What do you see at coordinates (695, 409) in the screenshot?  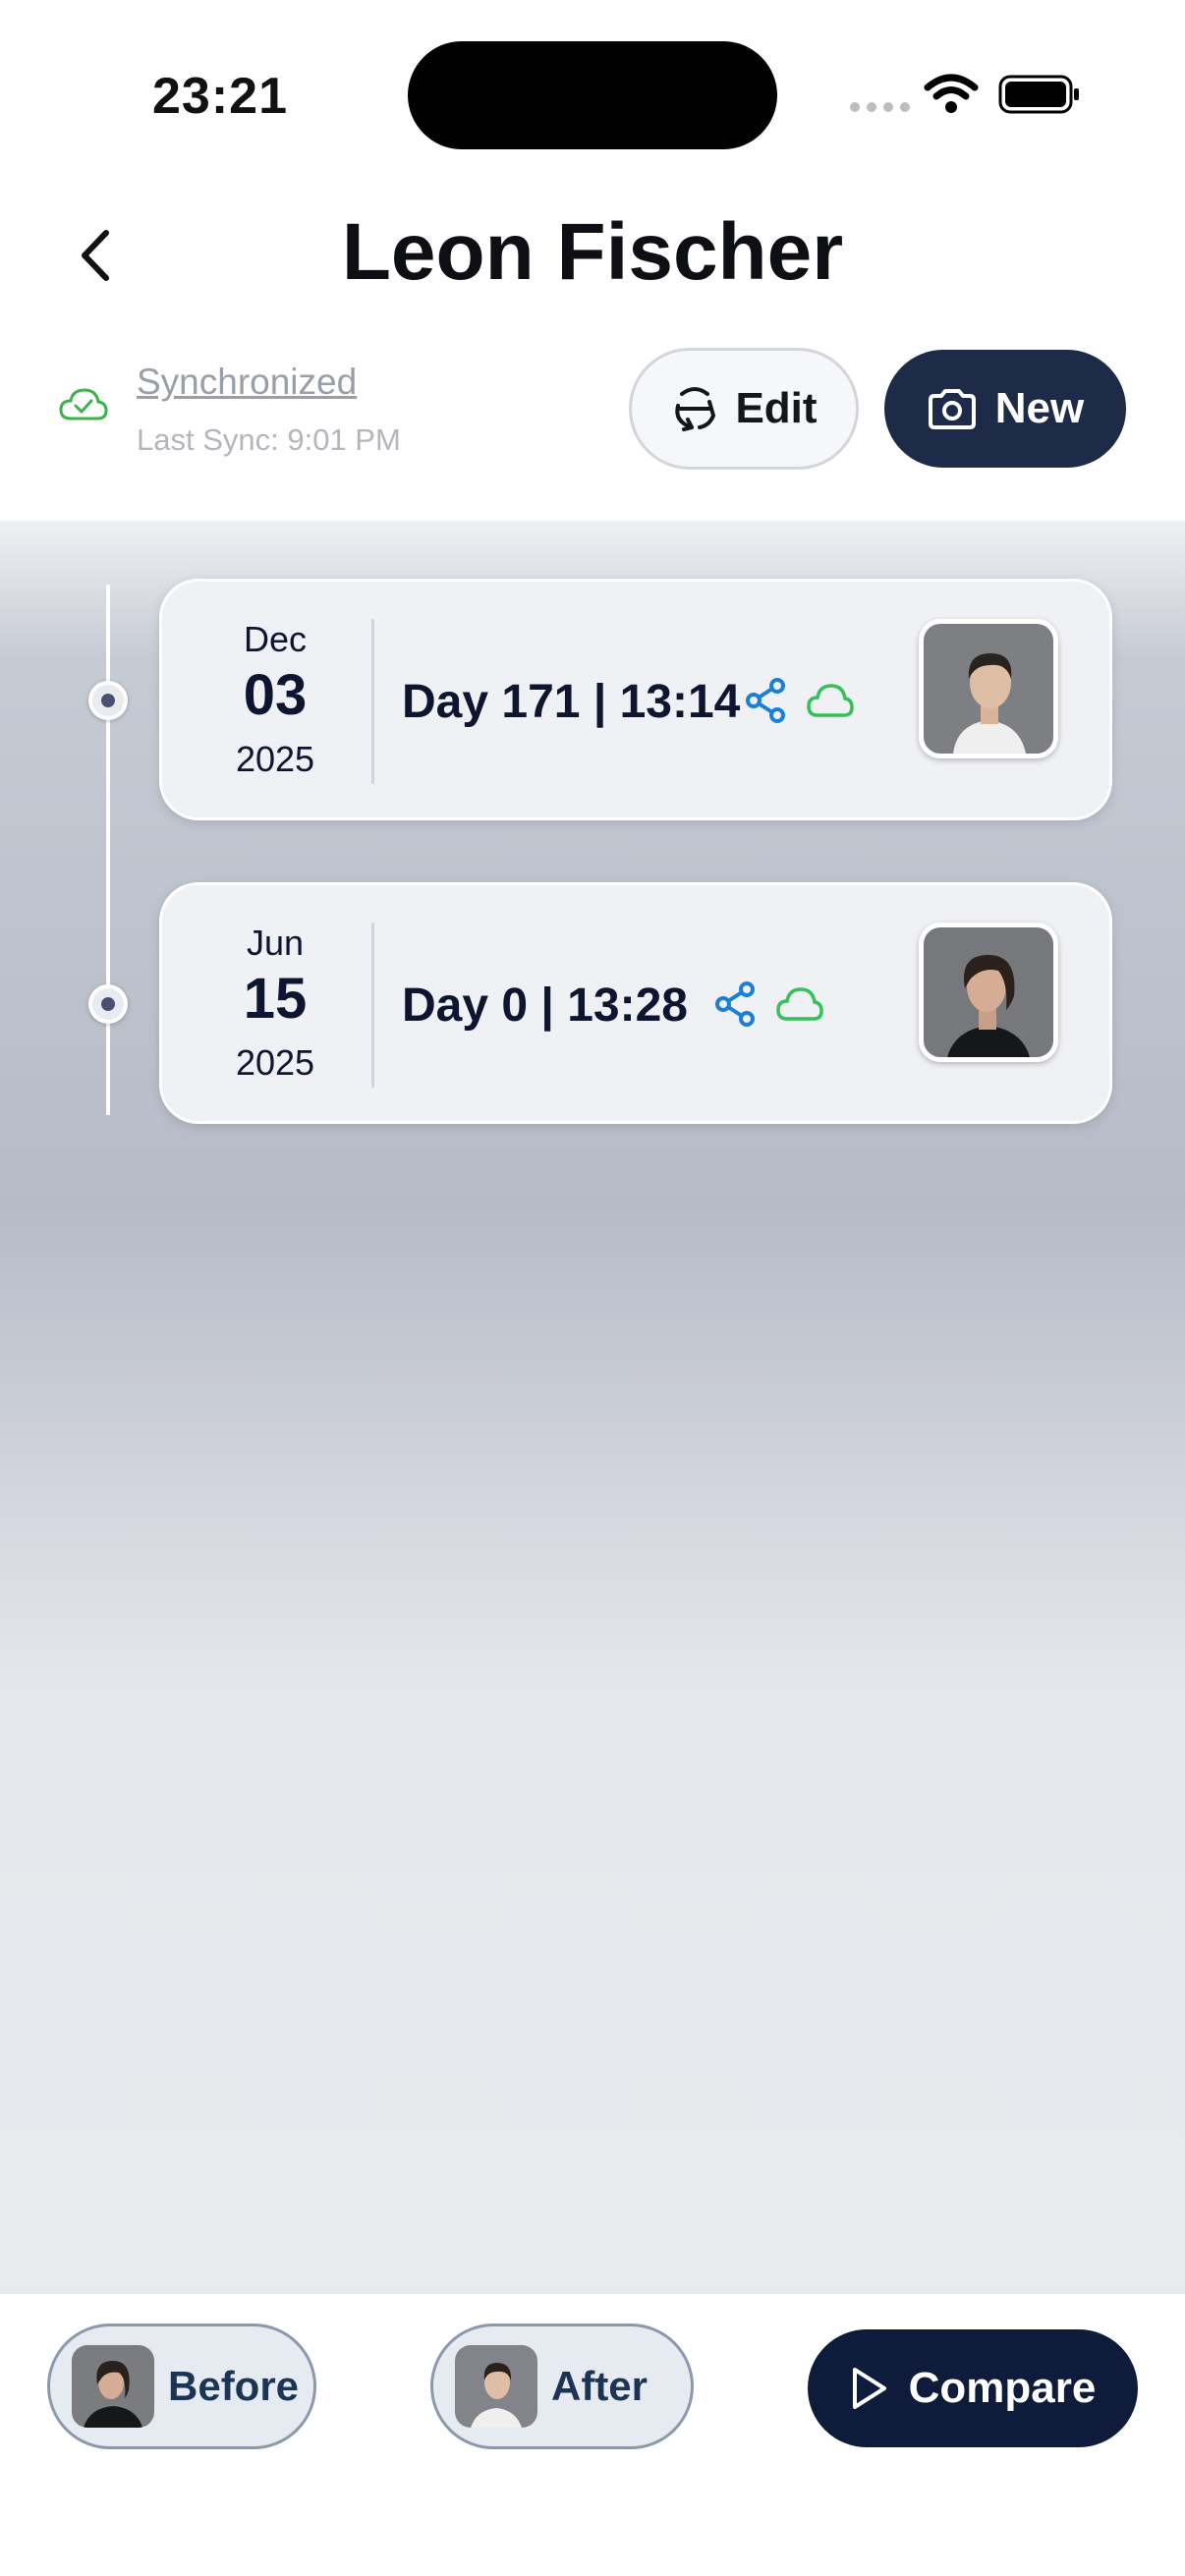 I see `rotate-icon` at bounding box center [695, 409].